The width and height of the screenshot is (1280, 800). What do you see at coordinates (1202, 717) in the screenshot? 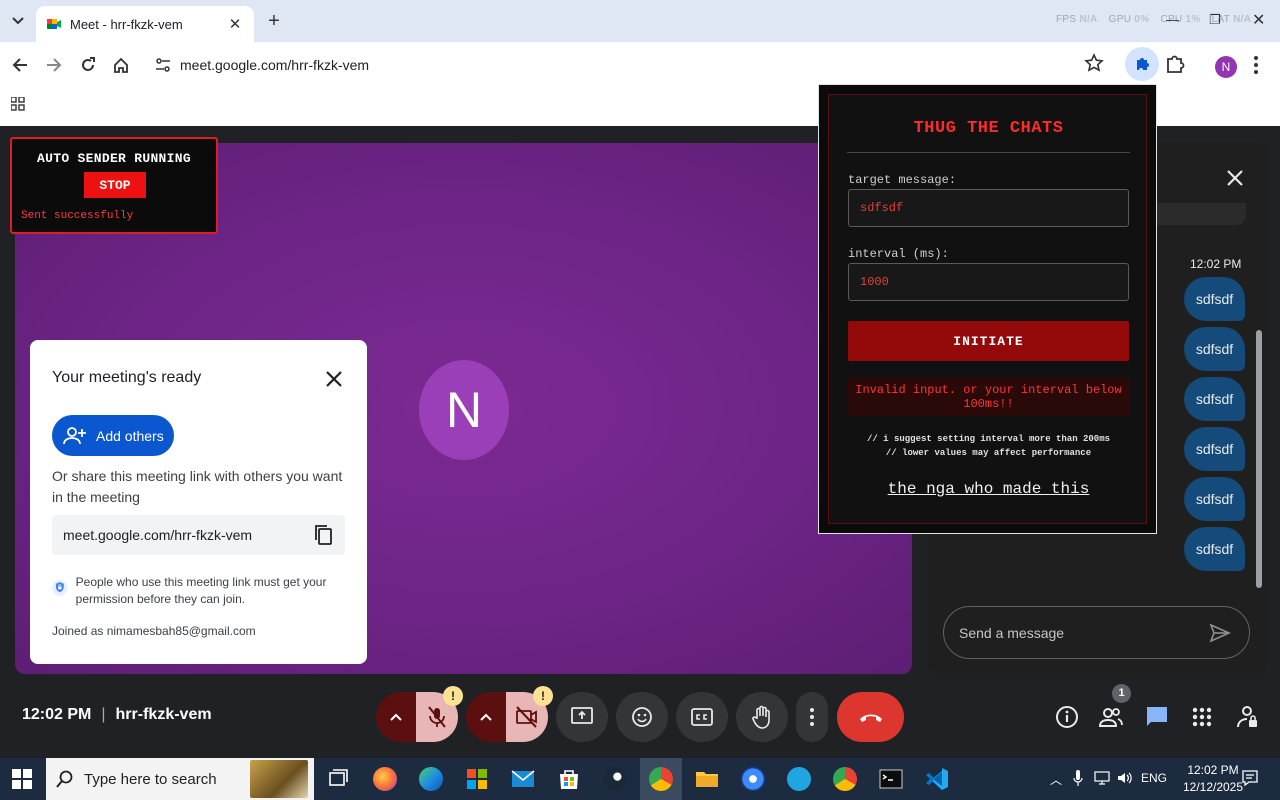
I see `activities-icon` at bounding box center [1202, 717].